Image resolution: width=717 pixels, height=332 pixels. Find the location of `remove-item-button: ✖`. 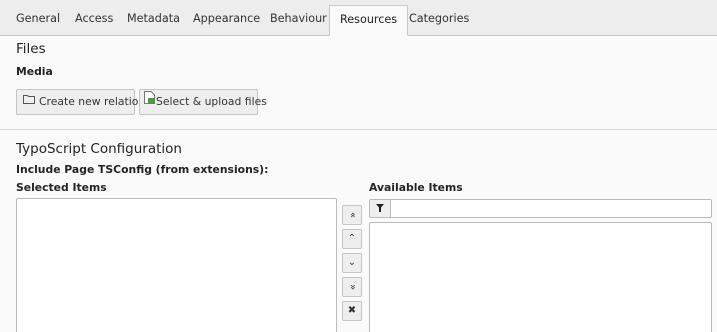

remove-item-button: ✖ is located at coordinates (352, 311).